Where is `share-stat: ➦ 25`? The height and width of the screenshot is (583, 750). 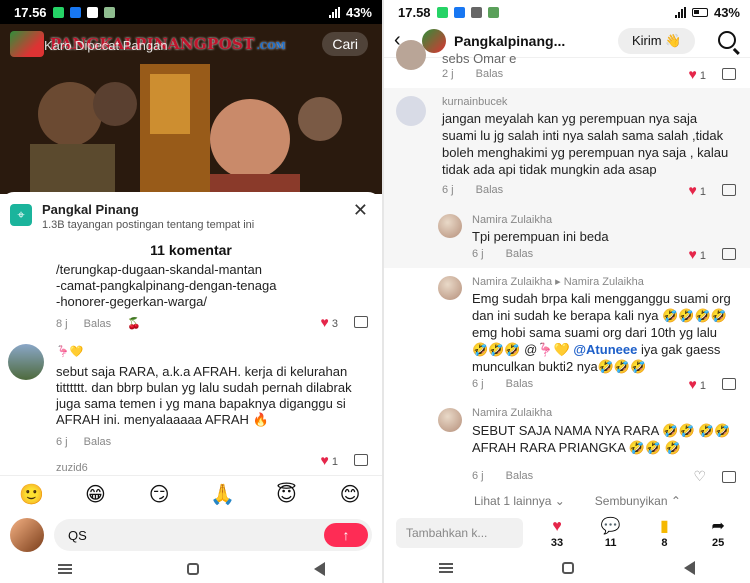 share-stat: ➦ 25 is located at coordinates (718, 533).